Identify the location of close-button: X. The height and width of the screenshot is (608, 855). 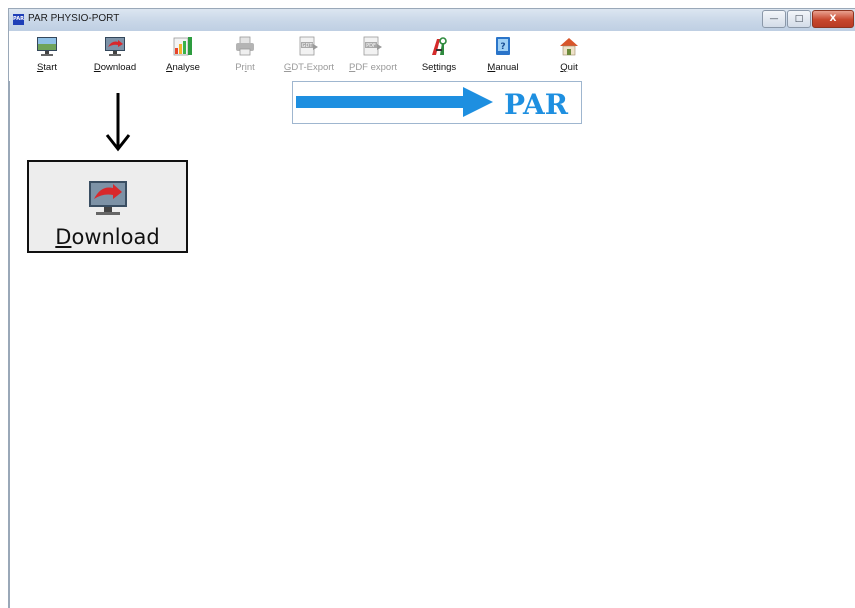
(833, 19).